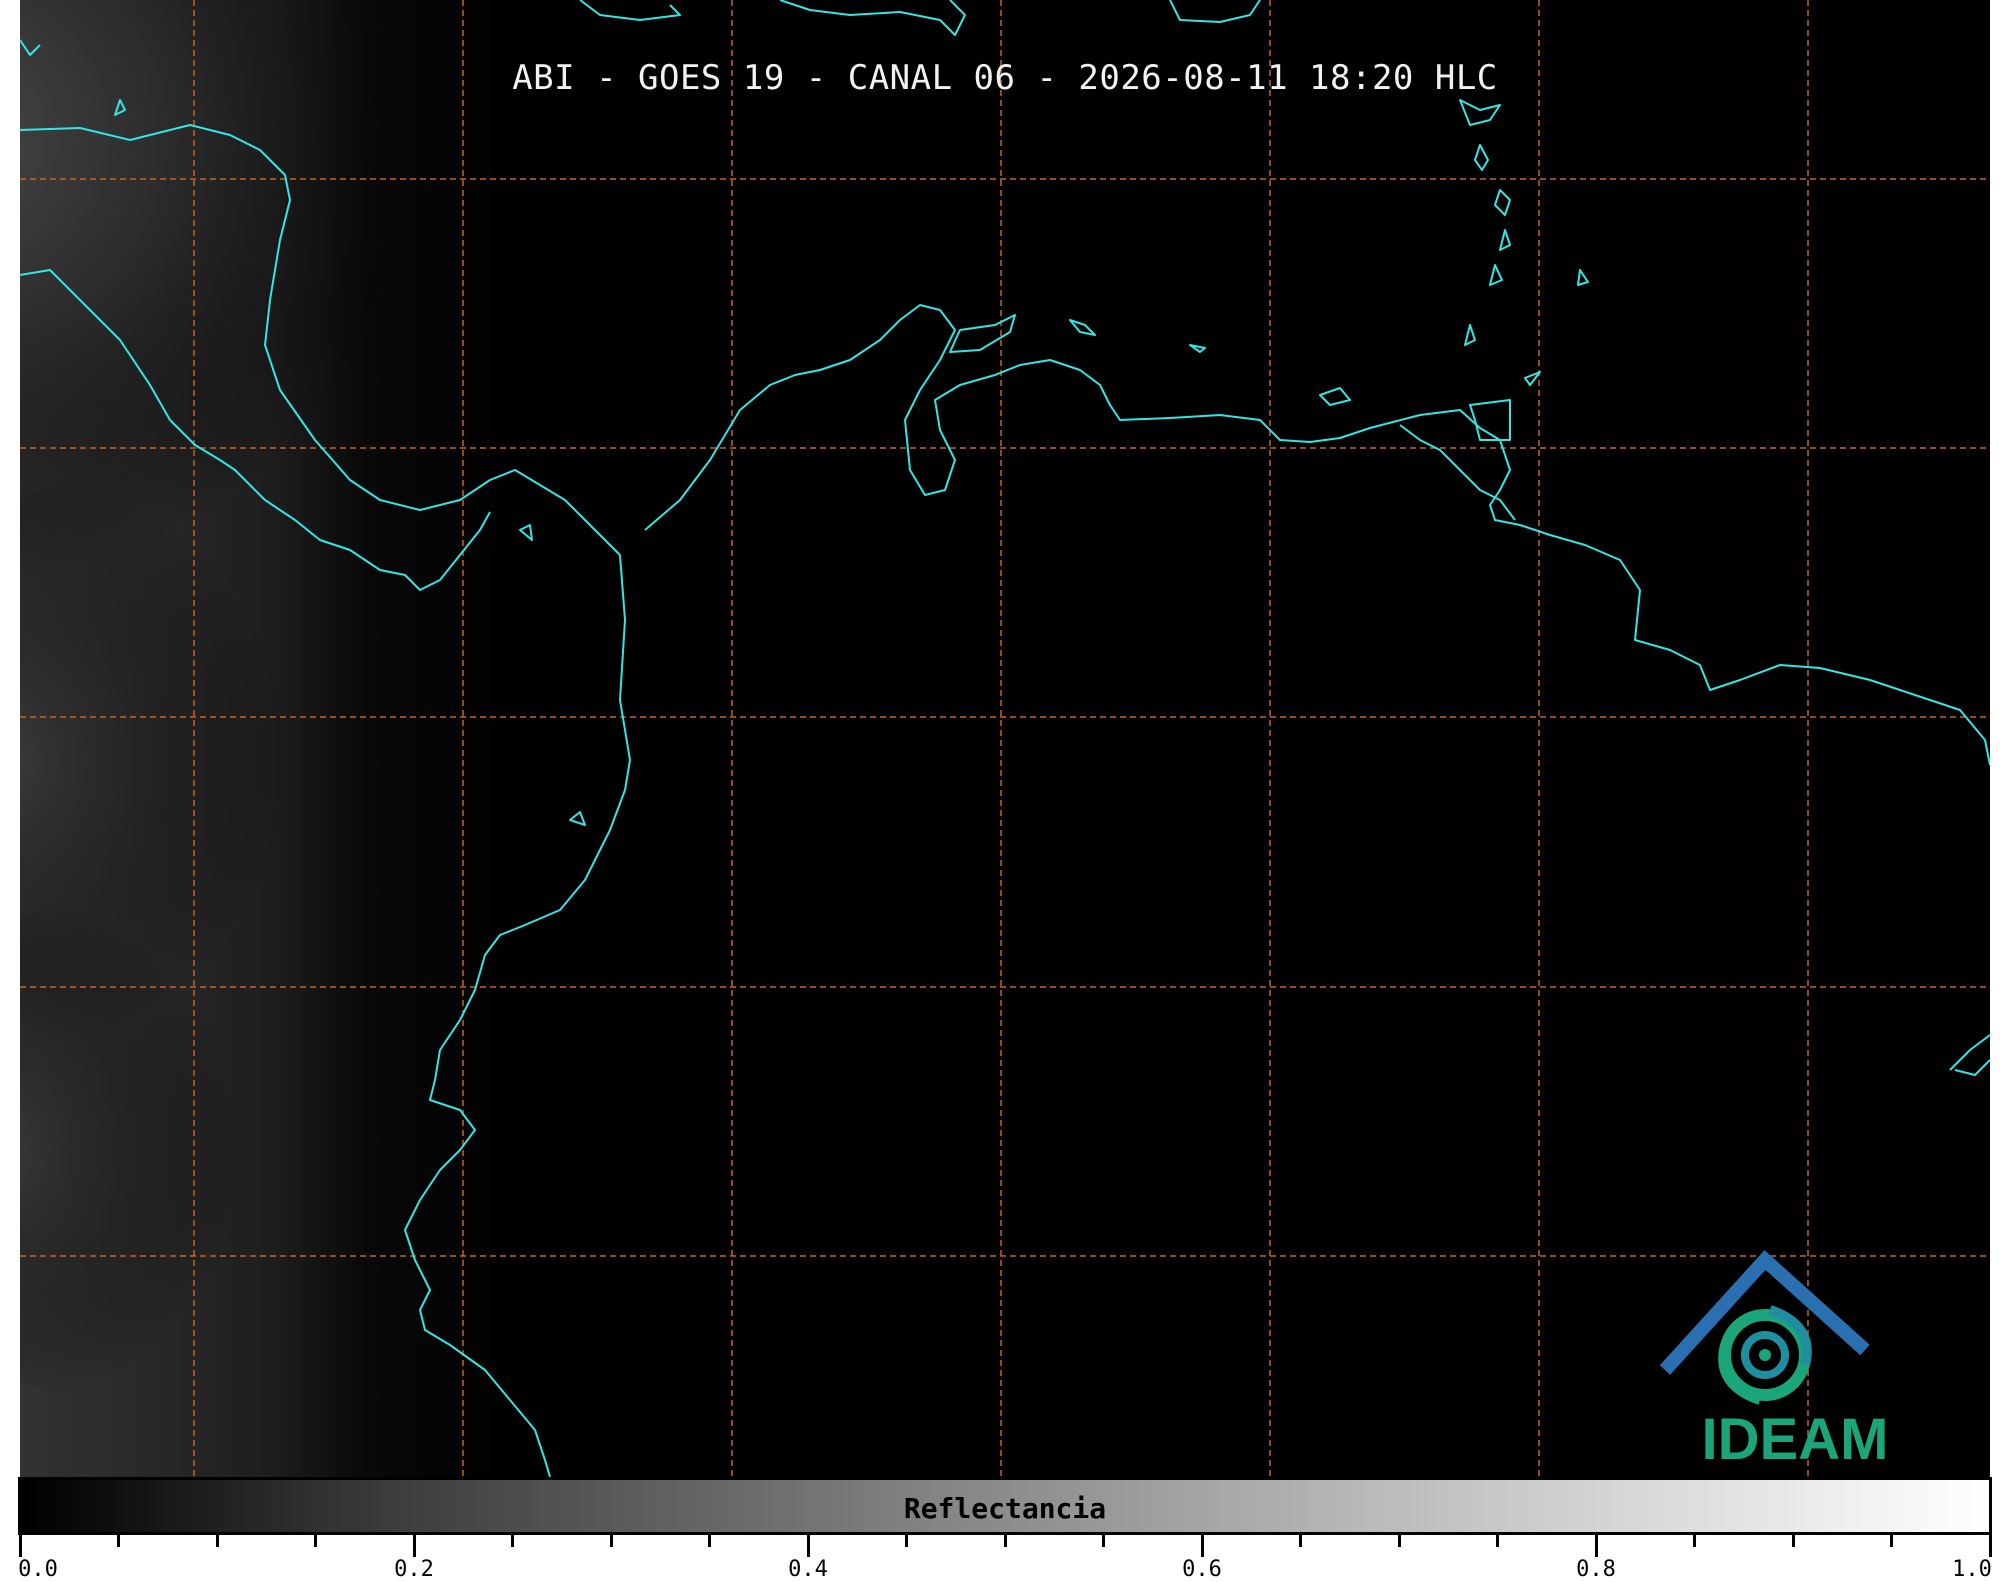  What do you see at coordinates (414, 1569) in the screenshot?
I see `colorbar-tick-label: 0.2` at bounding box center [414, 1569].